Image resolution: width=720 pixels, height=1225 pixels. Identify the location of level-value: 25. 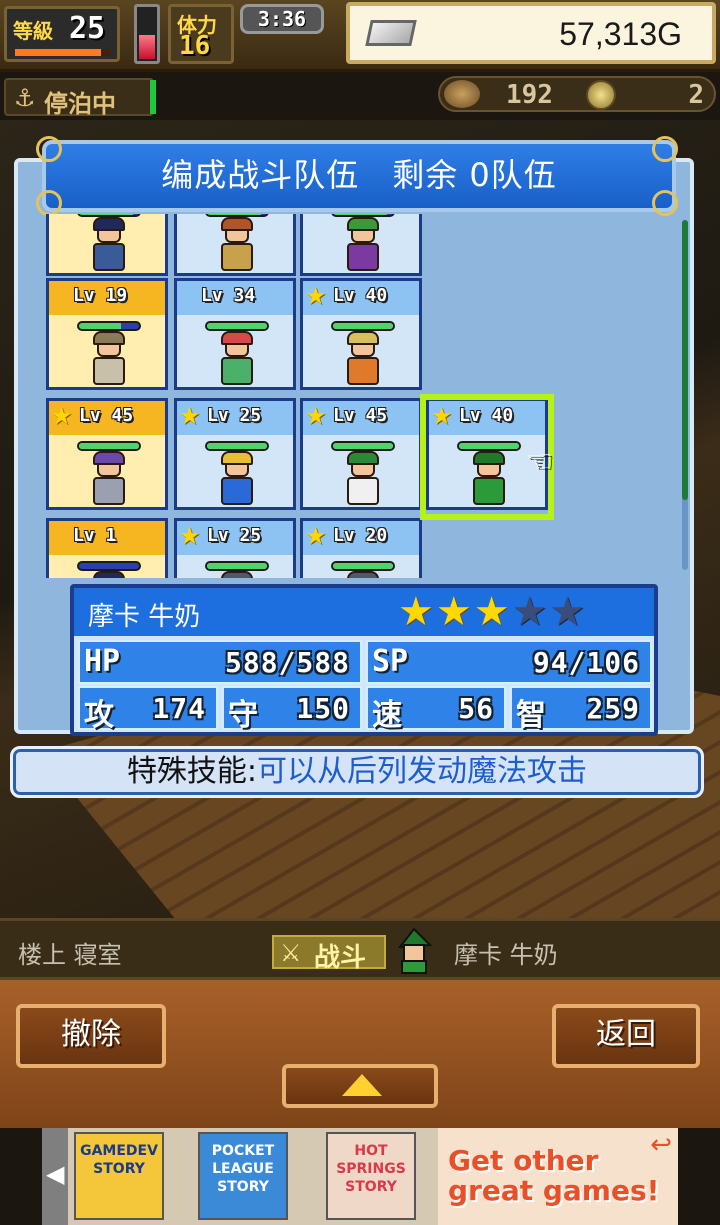
(87, 28).